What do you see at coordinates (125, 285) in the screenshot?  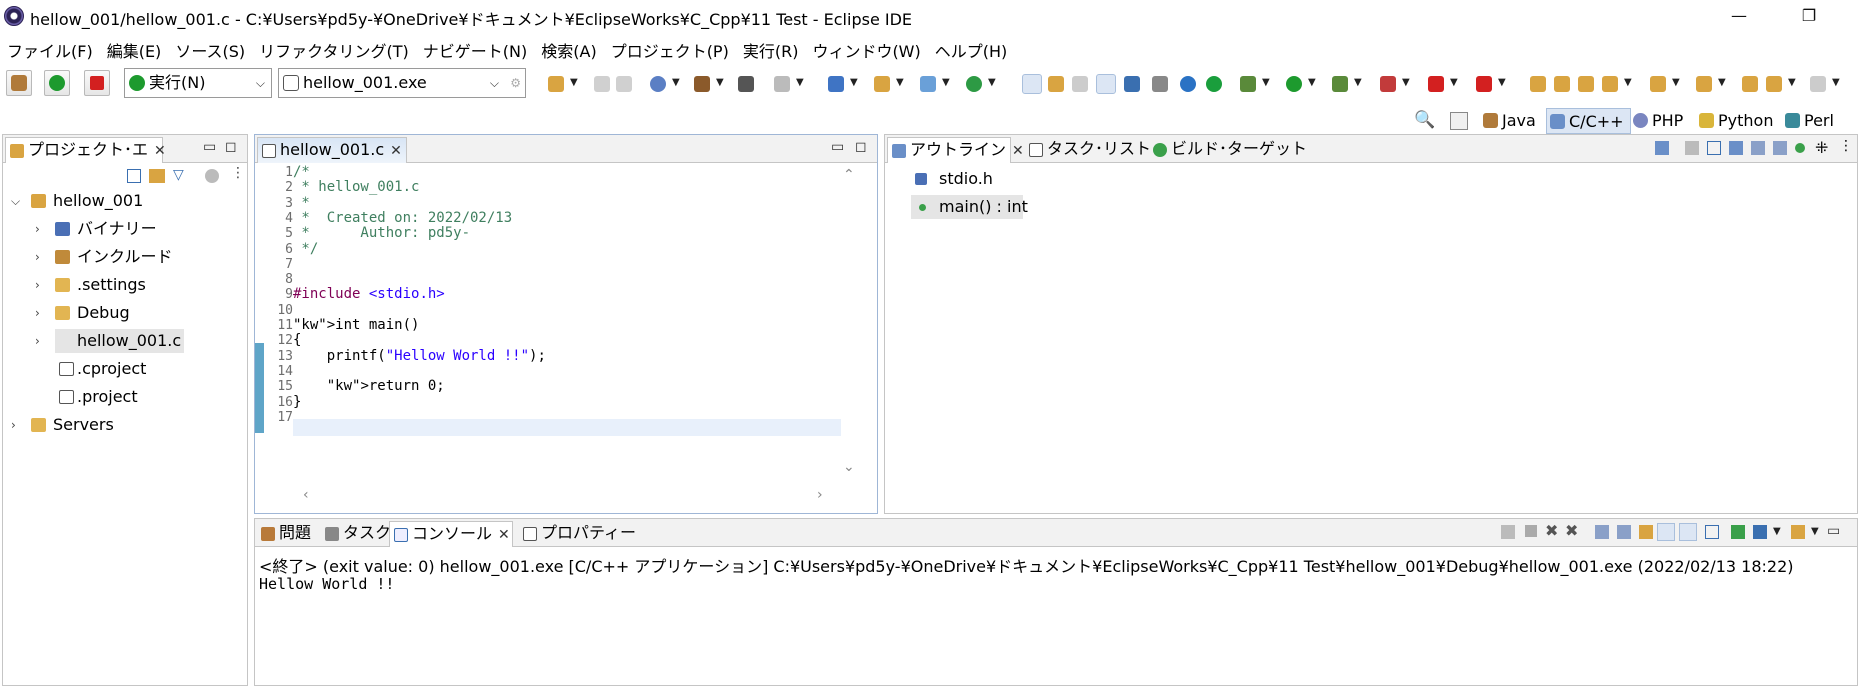 I see `tree-item-settings: › .settings` at bounding box center [125, 285].